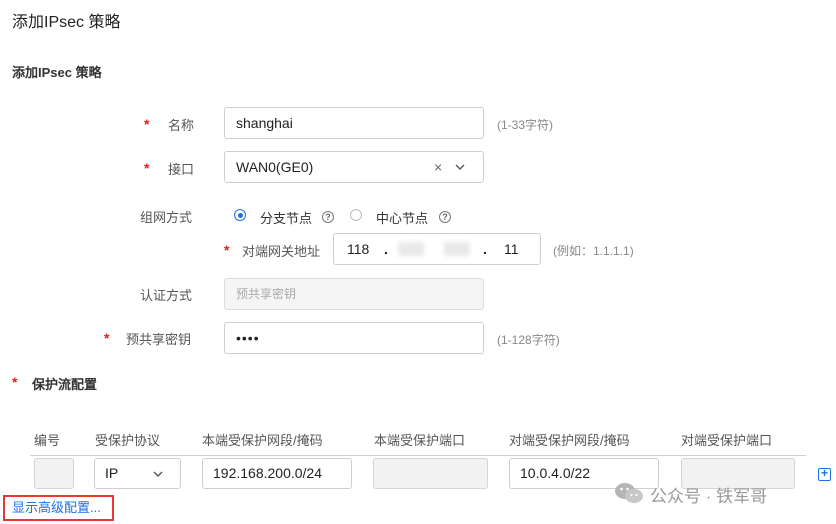 The height and width of the screenshot is (524, 836). Describe the element at coordinates (240, 215) in the screenshot. I see `radio-branch-node` at that location.